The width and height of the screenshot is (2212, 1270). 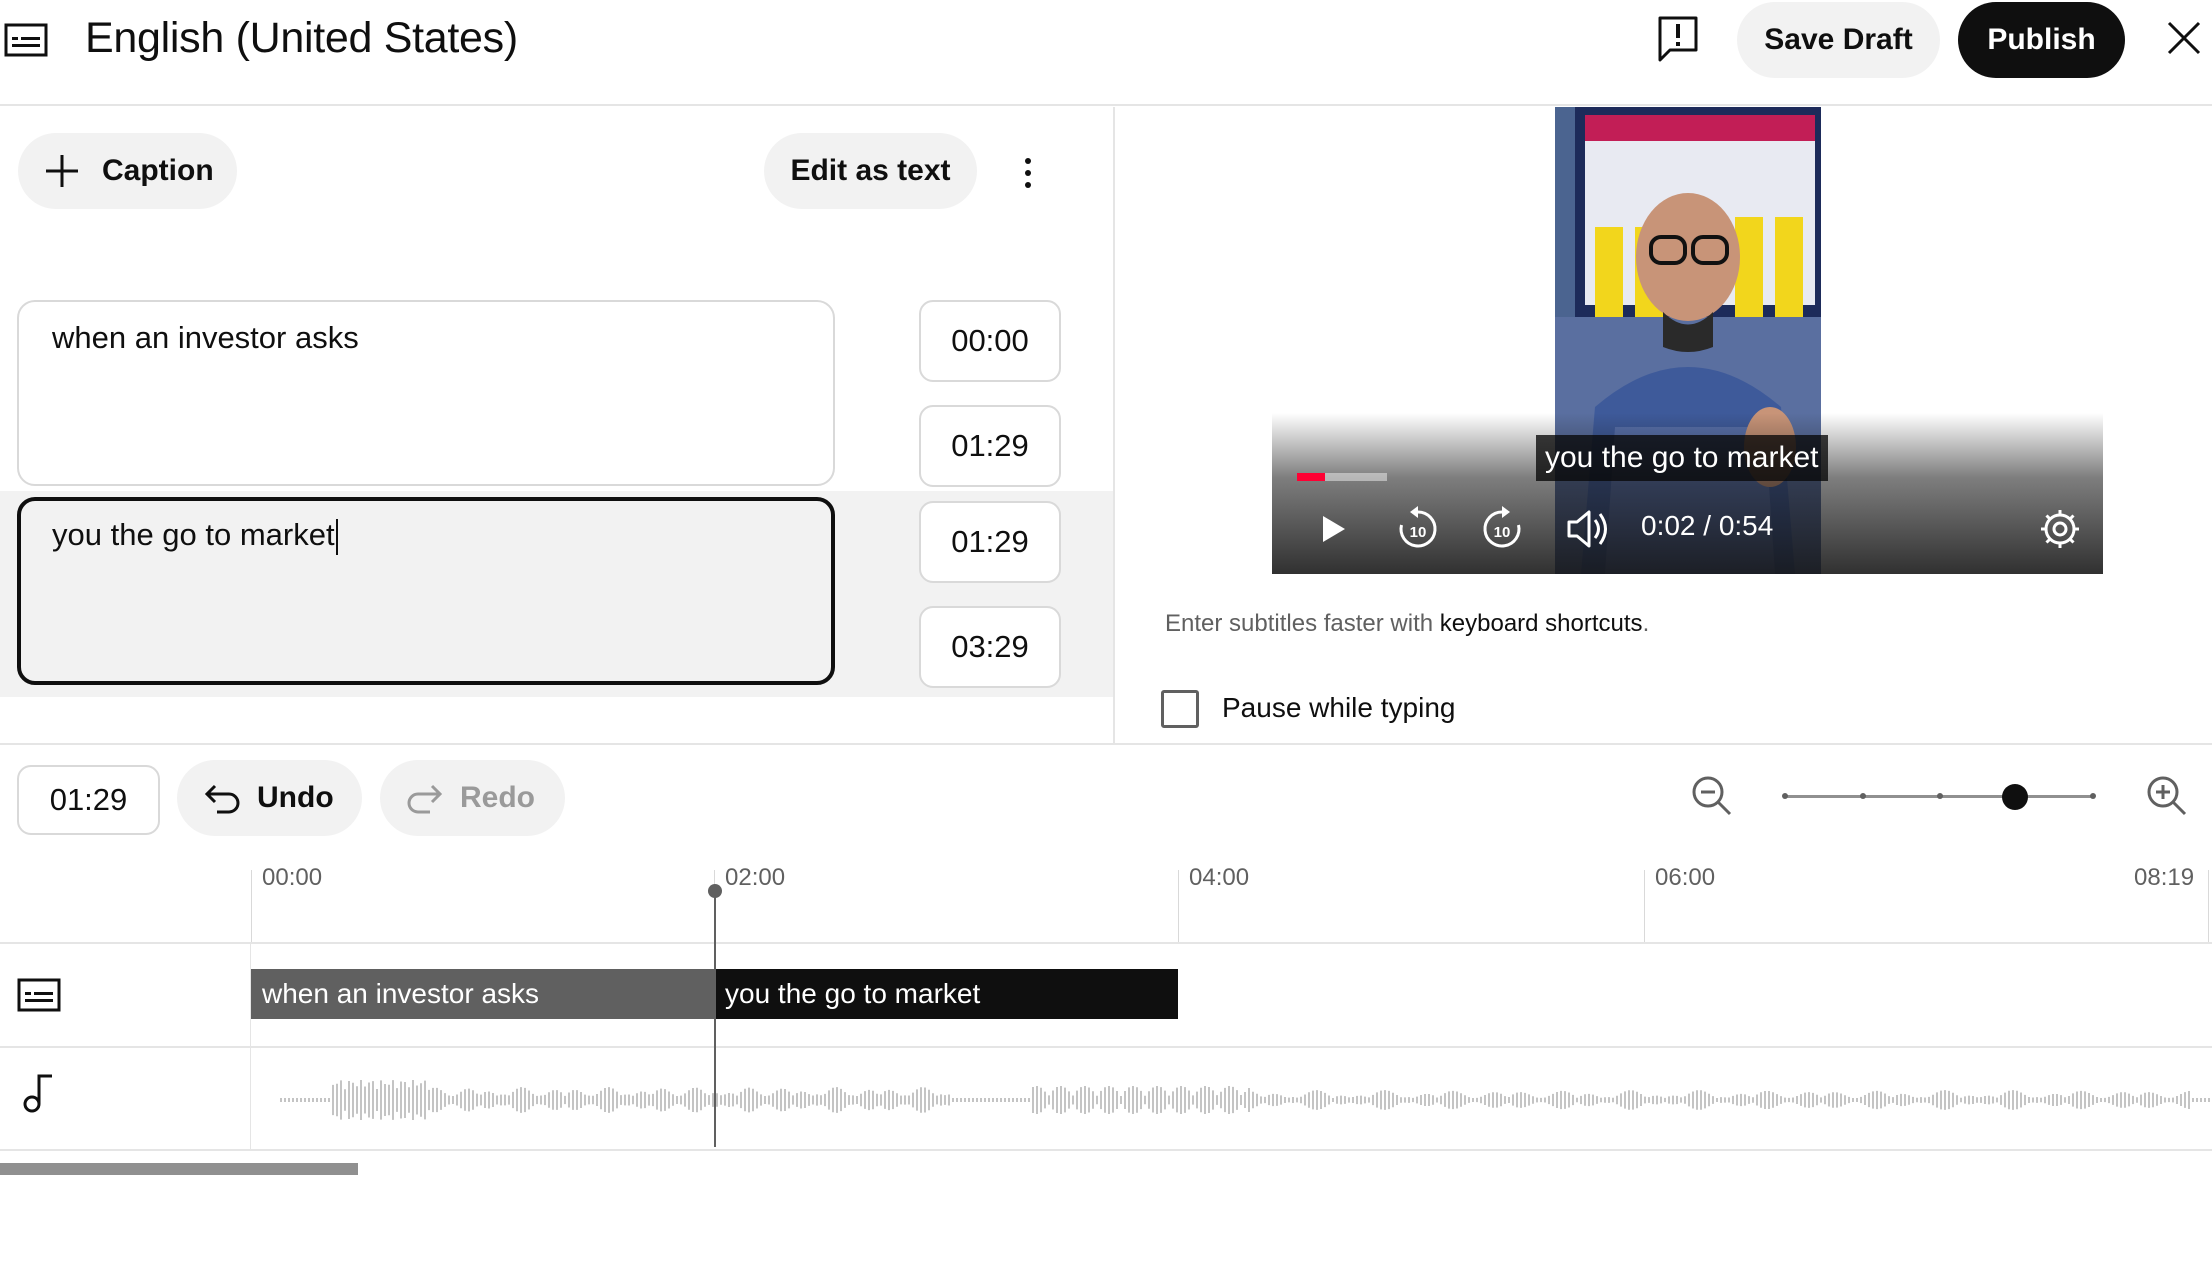 I want to click on cue-end-time: 03:29, so click(x=990, y=647).